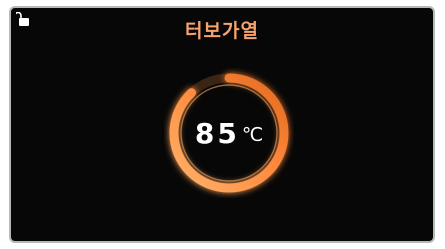  Describe the element at coordinates (222, 31) in the screenshot. I see `cooking-mode-title: 터보가열` at that location.